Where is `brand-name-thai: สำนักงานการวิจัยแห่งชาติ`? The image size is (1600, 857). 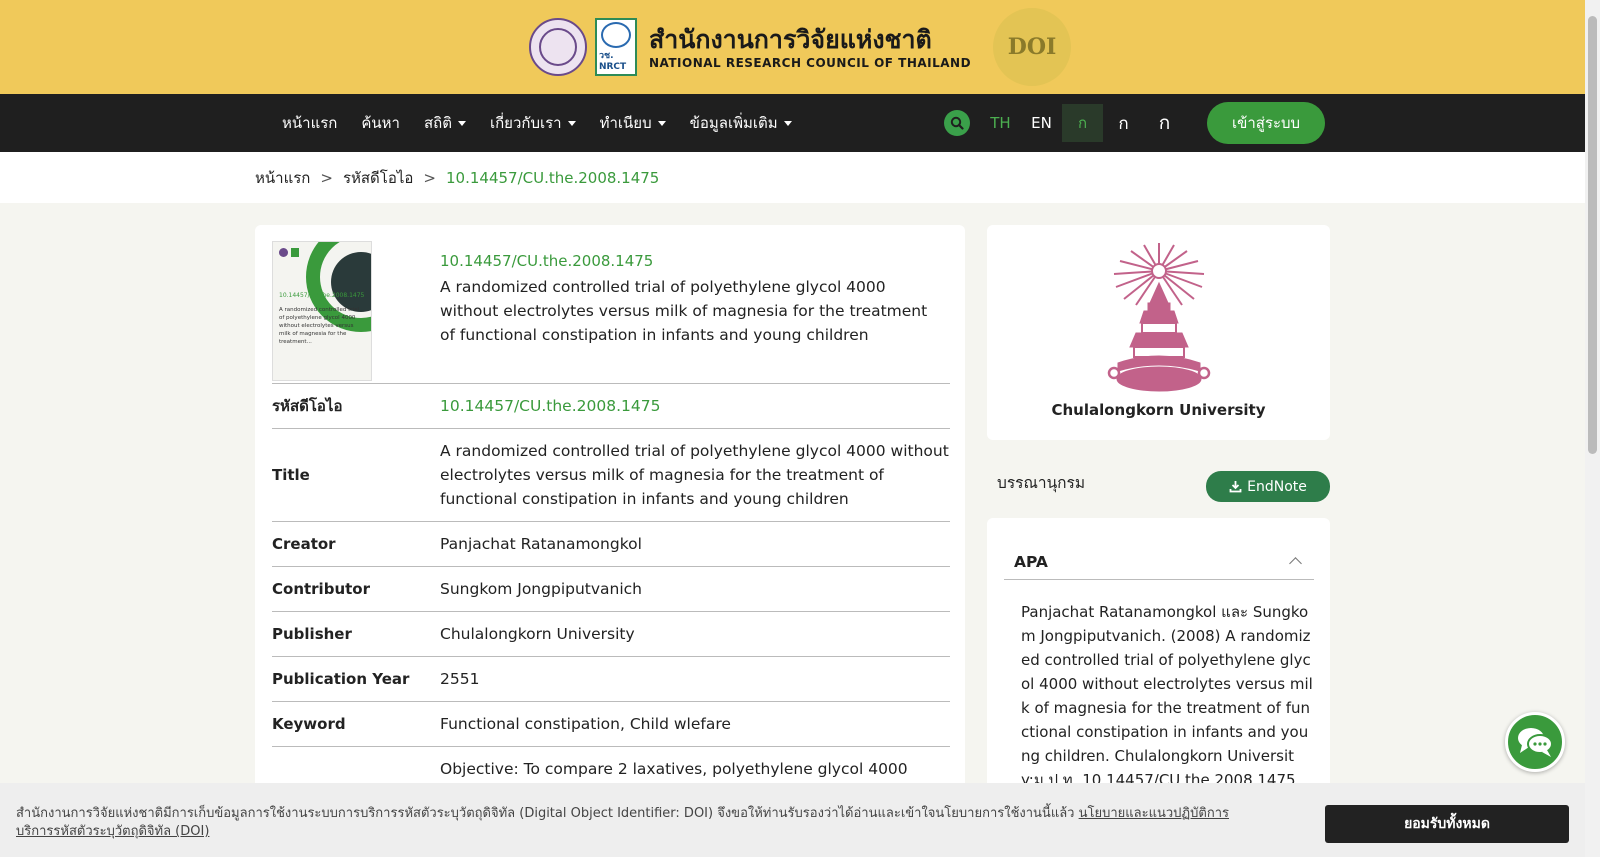 brand-name-thai: สำนักงานการวิจัยแห่งชาติ is located at coordinates (790, 39).